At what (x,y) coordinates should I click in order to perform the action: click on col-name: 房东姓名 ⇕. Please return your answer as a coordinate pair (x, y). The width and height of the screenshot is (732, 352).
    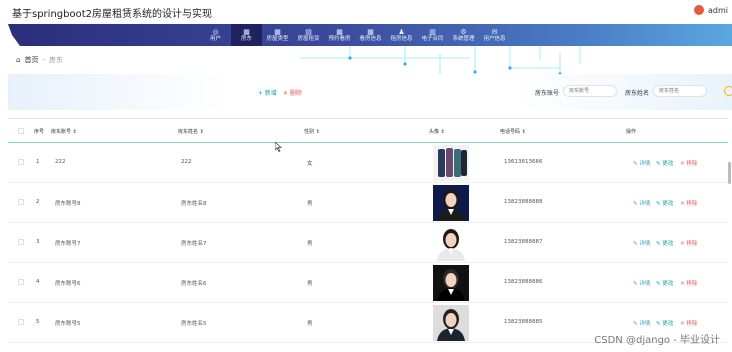
    Looking at the image, I should click on (191, 131).